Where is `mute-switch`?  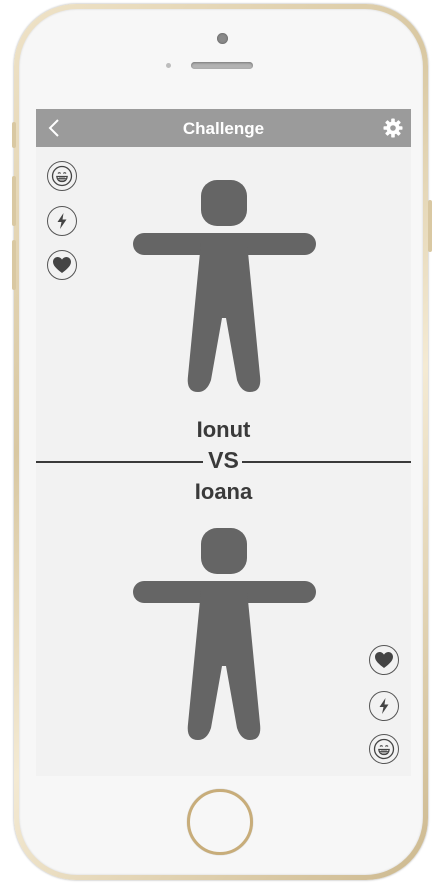
mute-switch is located at coordinates (14, 135).